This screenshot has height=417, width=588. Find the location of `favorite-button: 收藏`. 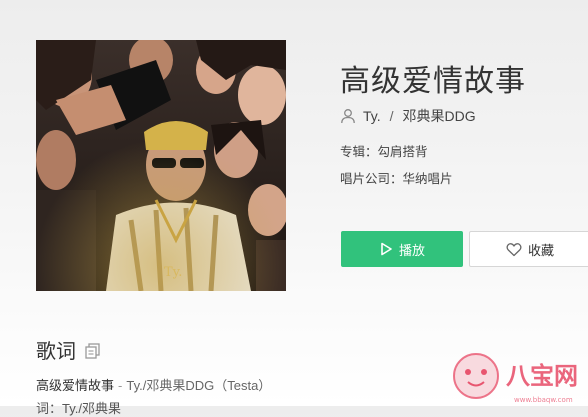

favorite-button: 收藏 is located at coordinates (528, 249).